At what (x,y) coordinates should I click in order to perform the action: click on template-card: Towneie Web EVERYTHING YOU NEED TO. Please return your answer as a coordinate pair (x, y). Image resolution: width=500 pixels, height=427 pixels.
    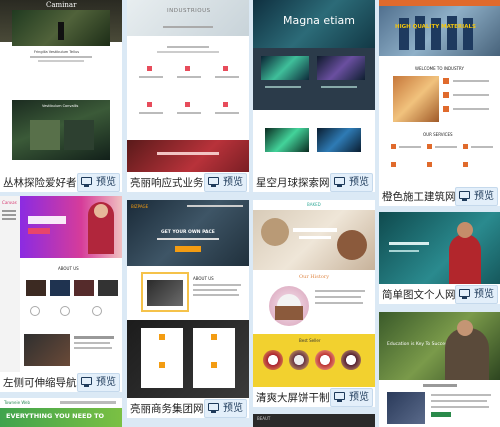
    Looking at the image, I should click on (61, 412).